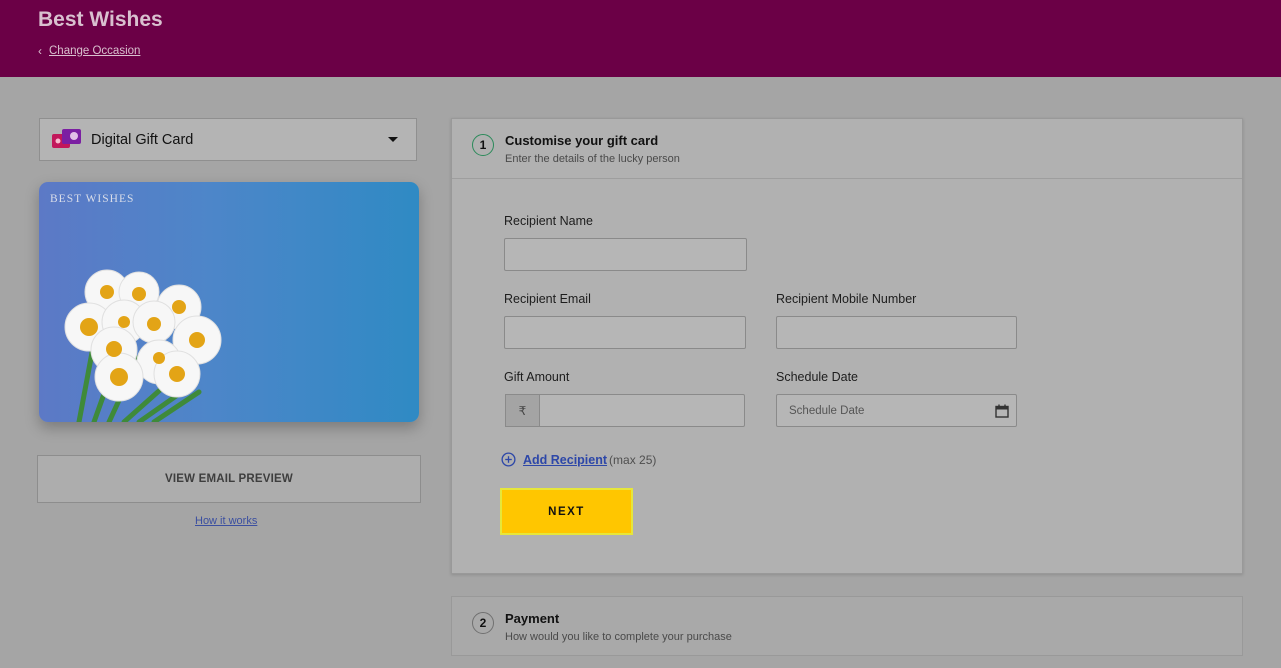 This screenshot has height=668, width=1281. What do you see at coordinates (522, 410) in the screenshot?
I see `rupee-currency-icon: ₹` at bounding box center [522, 410].